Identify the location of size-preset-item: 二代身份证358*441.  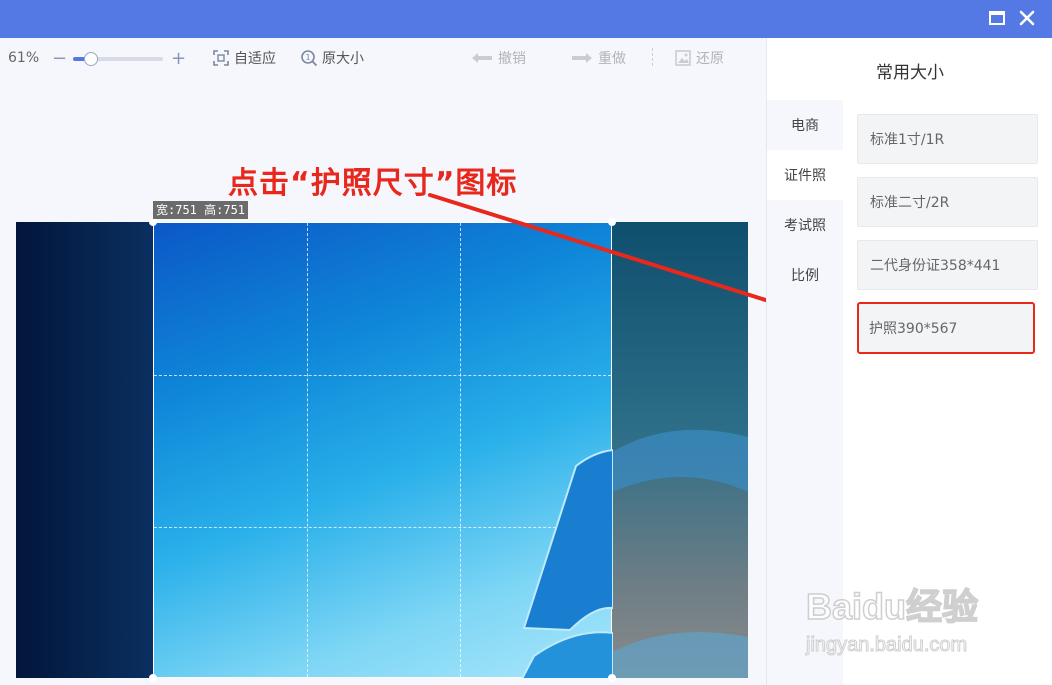
(947, 265).